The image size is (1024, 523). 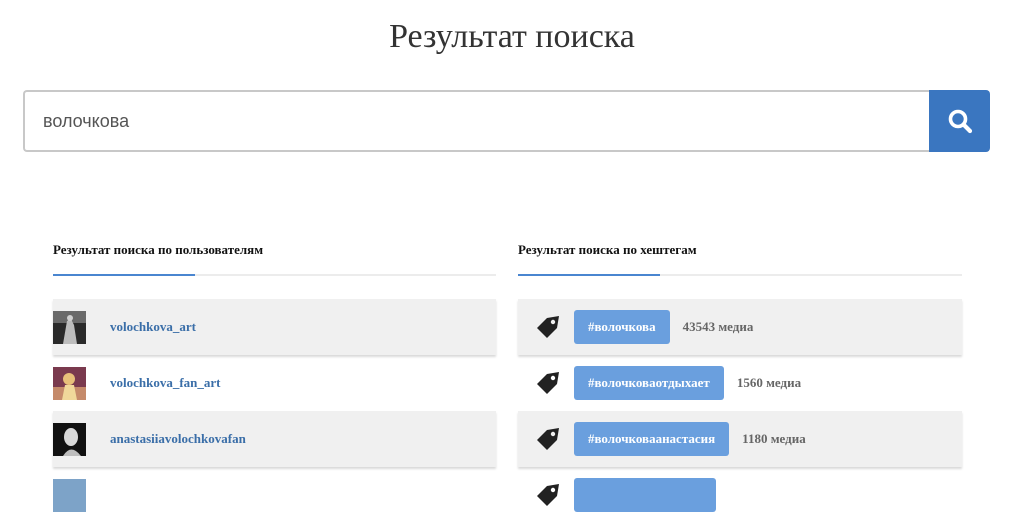 I want to click on tag-row: #волочкова 43543 медиа, so click(x=740, y=327).